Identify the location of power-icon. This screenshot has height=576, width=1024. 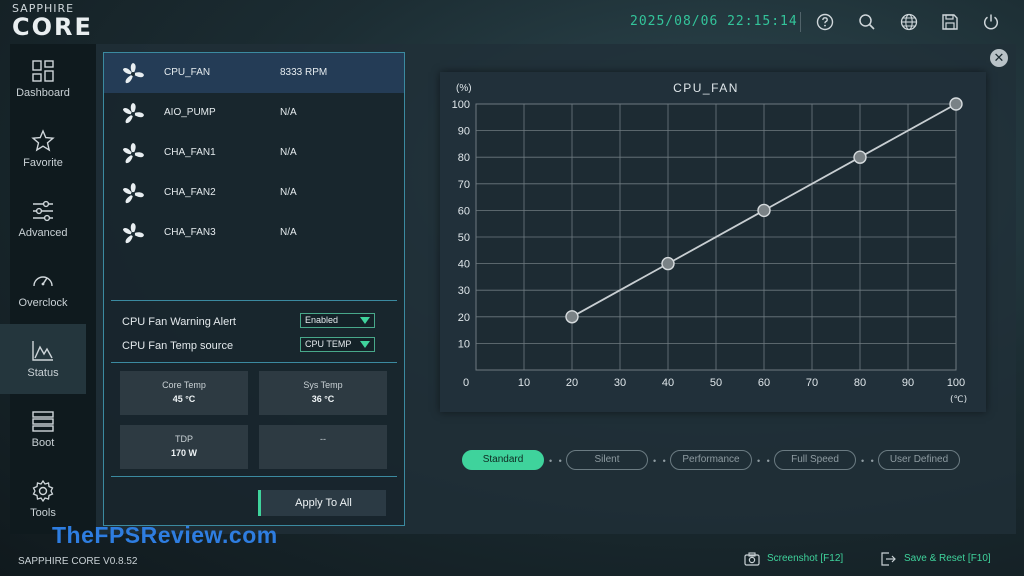
(991, 22).